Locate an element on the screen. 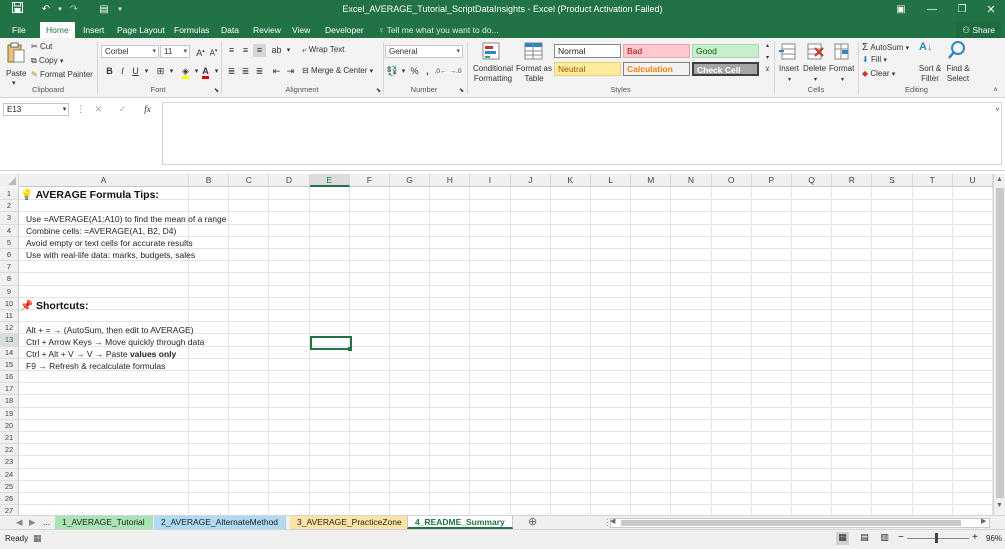  italic-button: I is located at coordinates (122, 71).